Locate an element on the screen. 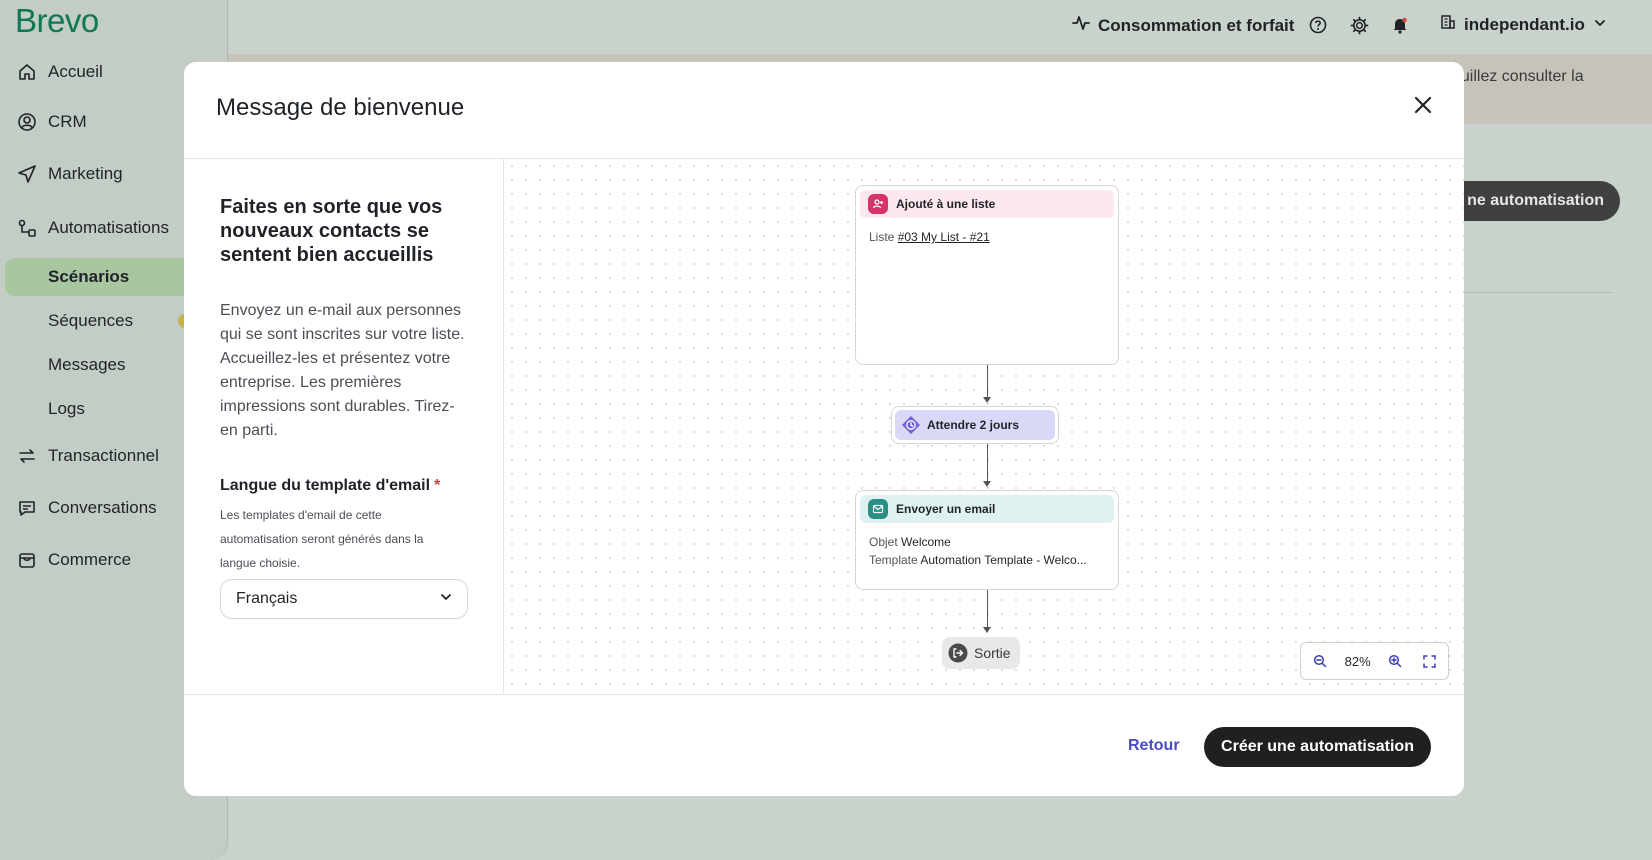  email-template-key: Template is located at coordinates (893, 560).